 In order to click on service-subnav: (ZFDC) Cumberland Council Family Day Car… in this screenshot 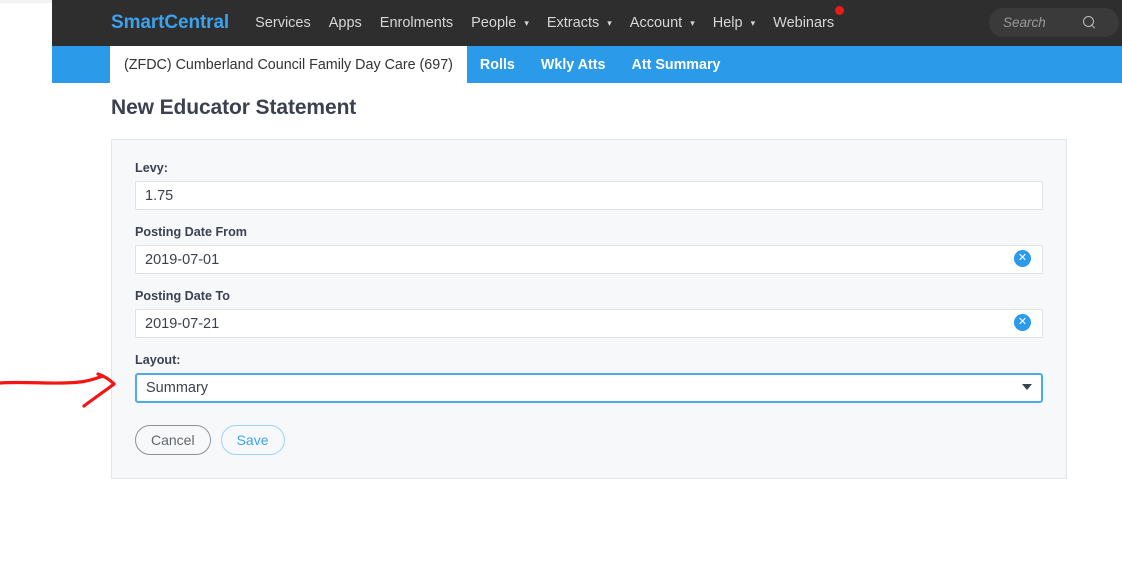, I will do `click(587, 64)`.